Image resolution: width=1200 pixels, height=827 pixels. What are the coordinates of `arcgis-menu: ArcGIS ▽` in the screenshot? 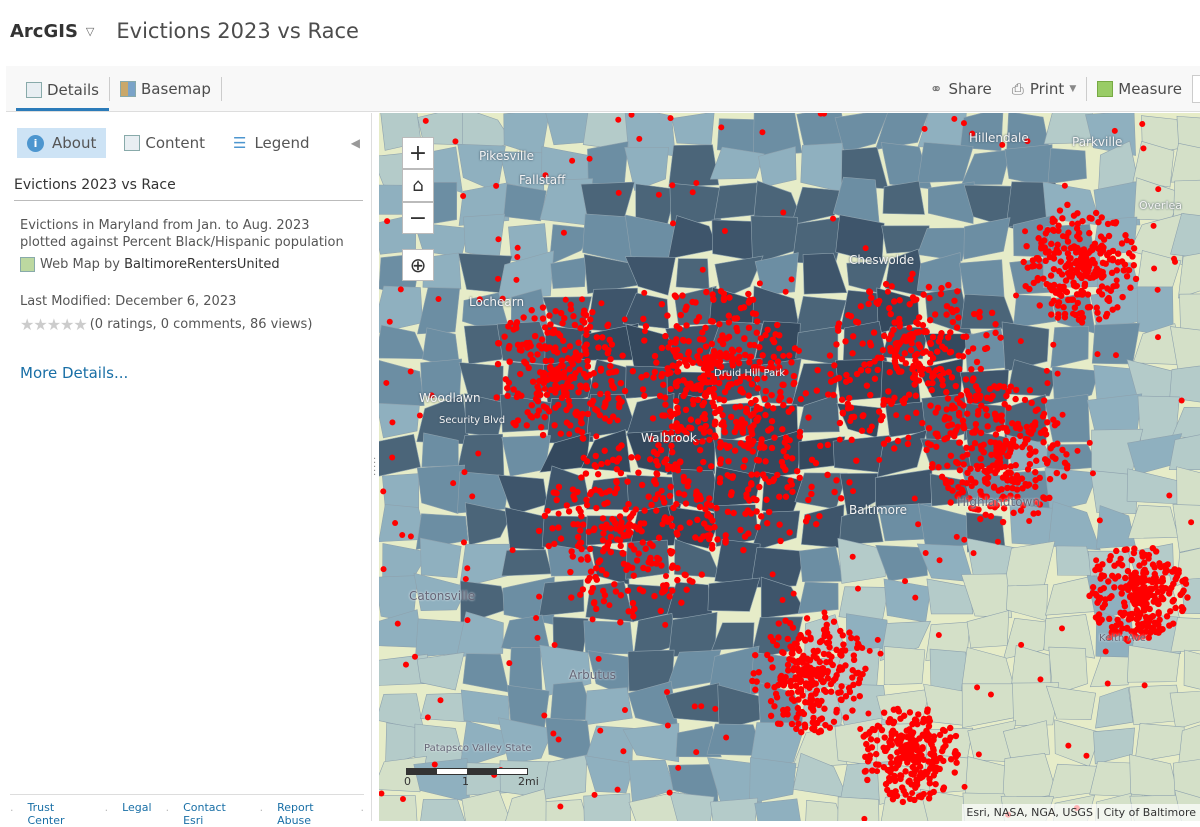 It's located at (52, 31).